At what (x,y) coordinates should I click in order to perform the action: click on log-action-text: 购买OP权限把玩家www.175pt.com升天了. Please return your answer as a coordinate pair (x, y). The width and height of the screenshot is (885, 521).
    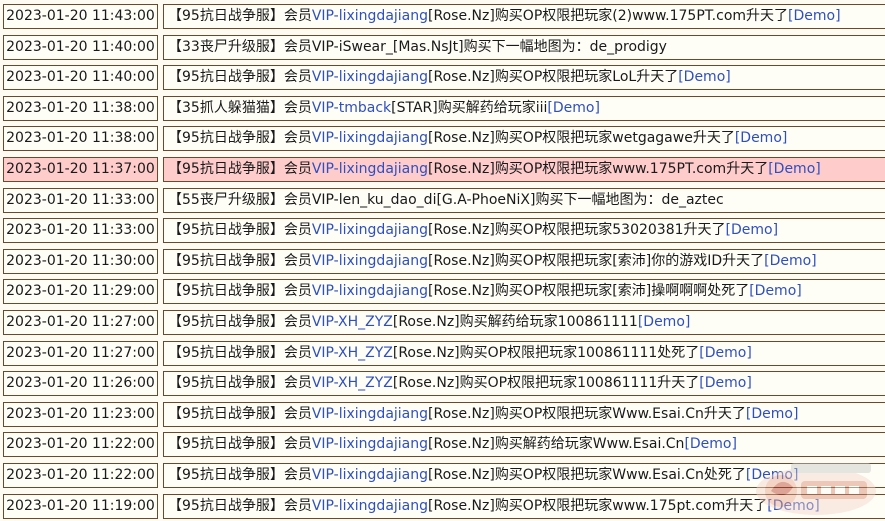
    Looking at the image, I should click on (631, 505).